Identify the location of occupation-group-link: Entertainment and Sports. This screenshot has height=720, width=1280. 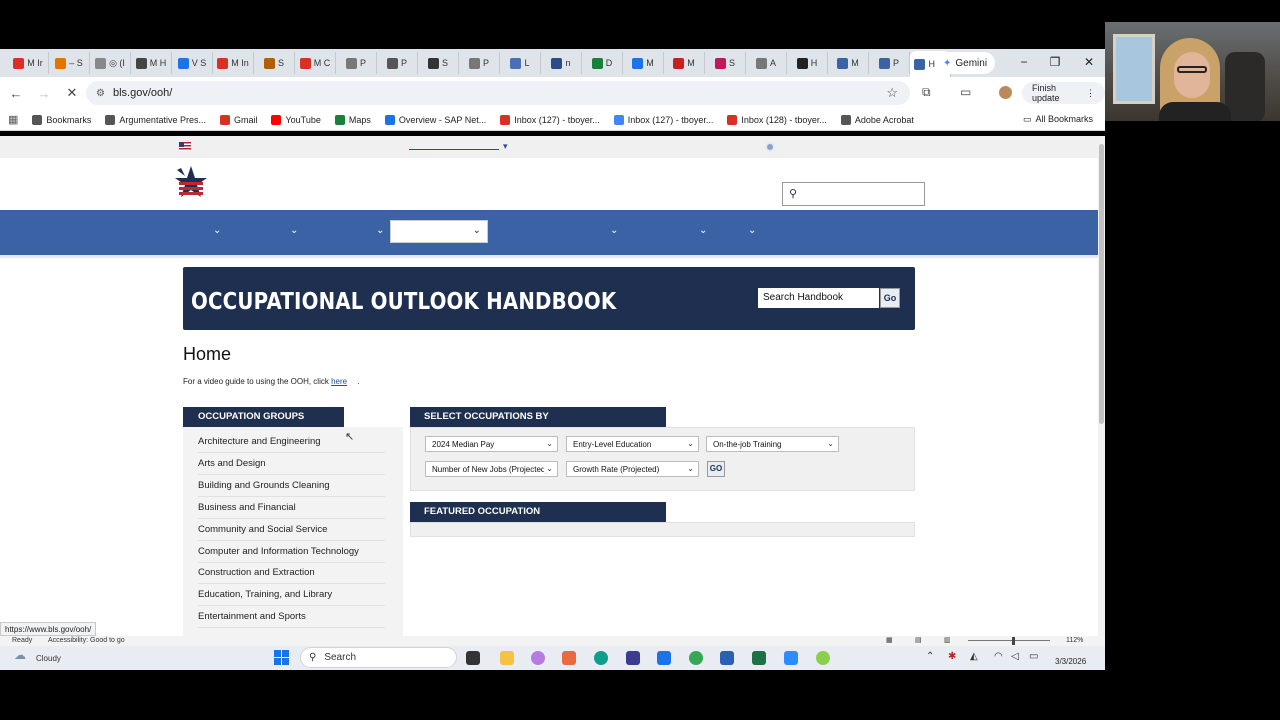
(291, 618).